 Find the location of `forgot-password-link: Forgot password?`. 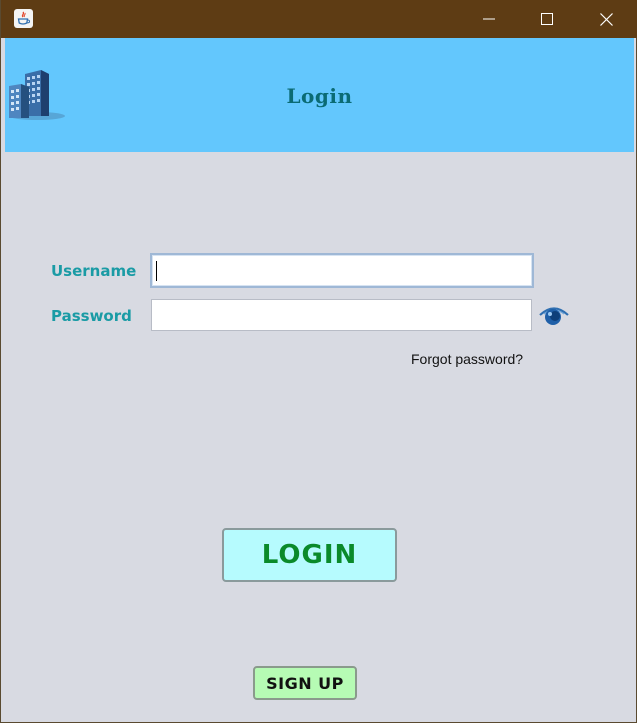

forgot-password-link: Forgot password? is located at coordinates (467, 359).